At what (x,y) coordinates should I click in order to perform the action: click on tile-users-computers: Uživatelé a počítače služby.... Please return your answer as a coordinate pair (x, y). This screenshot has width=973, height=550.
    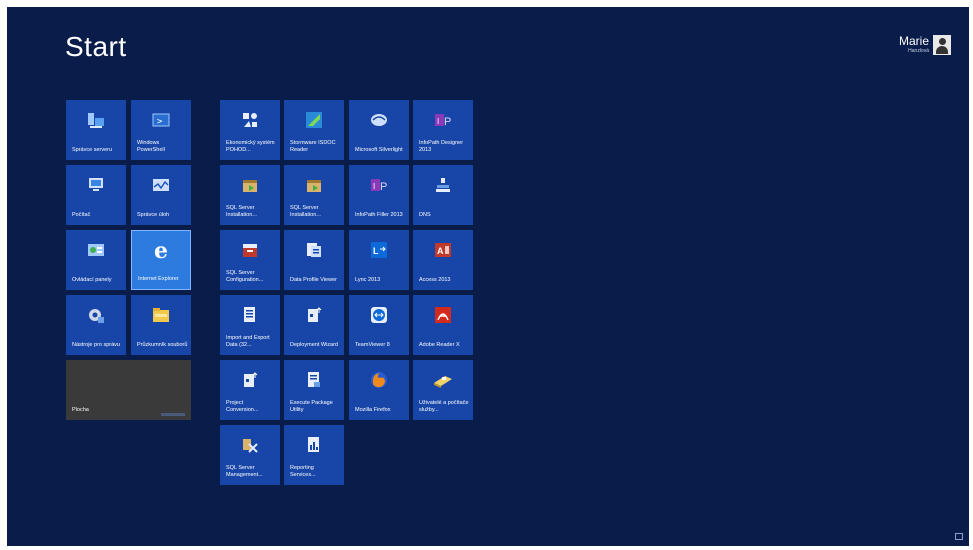
    Looking at the image, I should click on (443, 390).